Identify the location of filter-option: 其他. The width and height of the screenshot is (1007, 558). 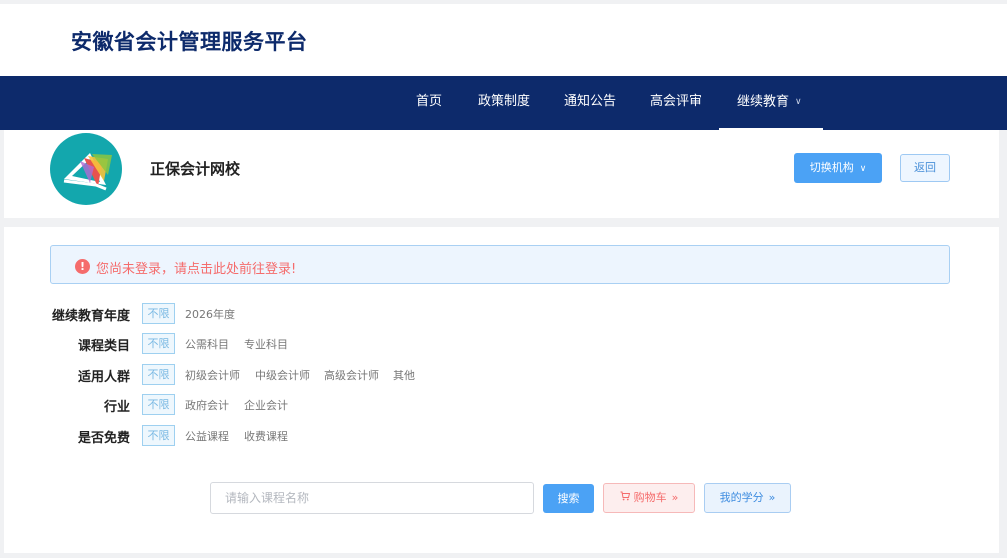
(404, 375).